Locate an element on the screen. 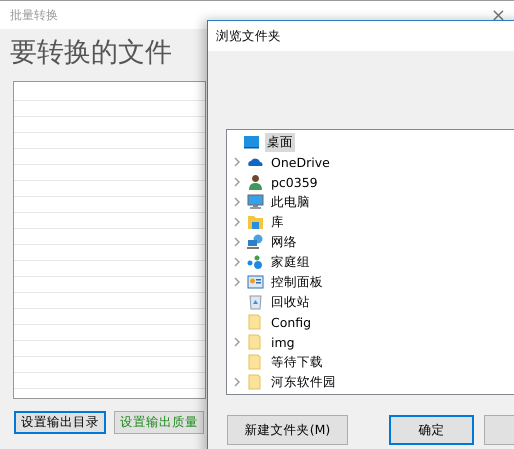 This screenshot has width=514, height=449. tree-item: 河东软件园 is located at coordinates (303, 382).